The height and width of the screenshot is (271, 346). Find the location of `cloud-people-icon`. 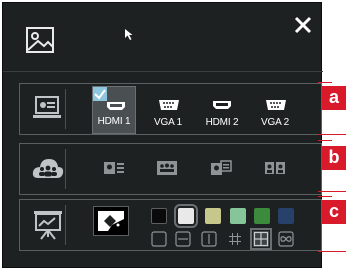

cloud-people-icon is located at coordinates (48, 168).